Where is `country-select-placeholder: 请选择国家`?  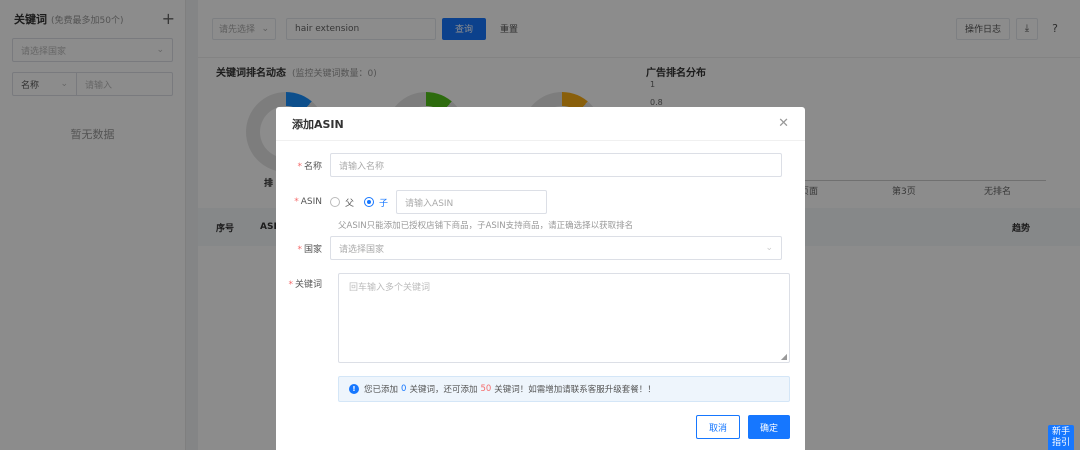 country-select-placeholder: 请选择国家 is located at coordinates (362, 249).